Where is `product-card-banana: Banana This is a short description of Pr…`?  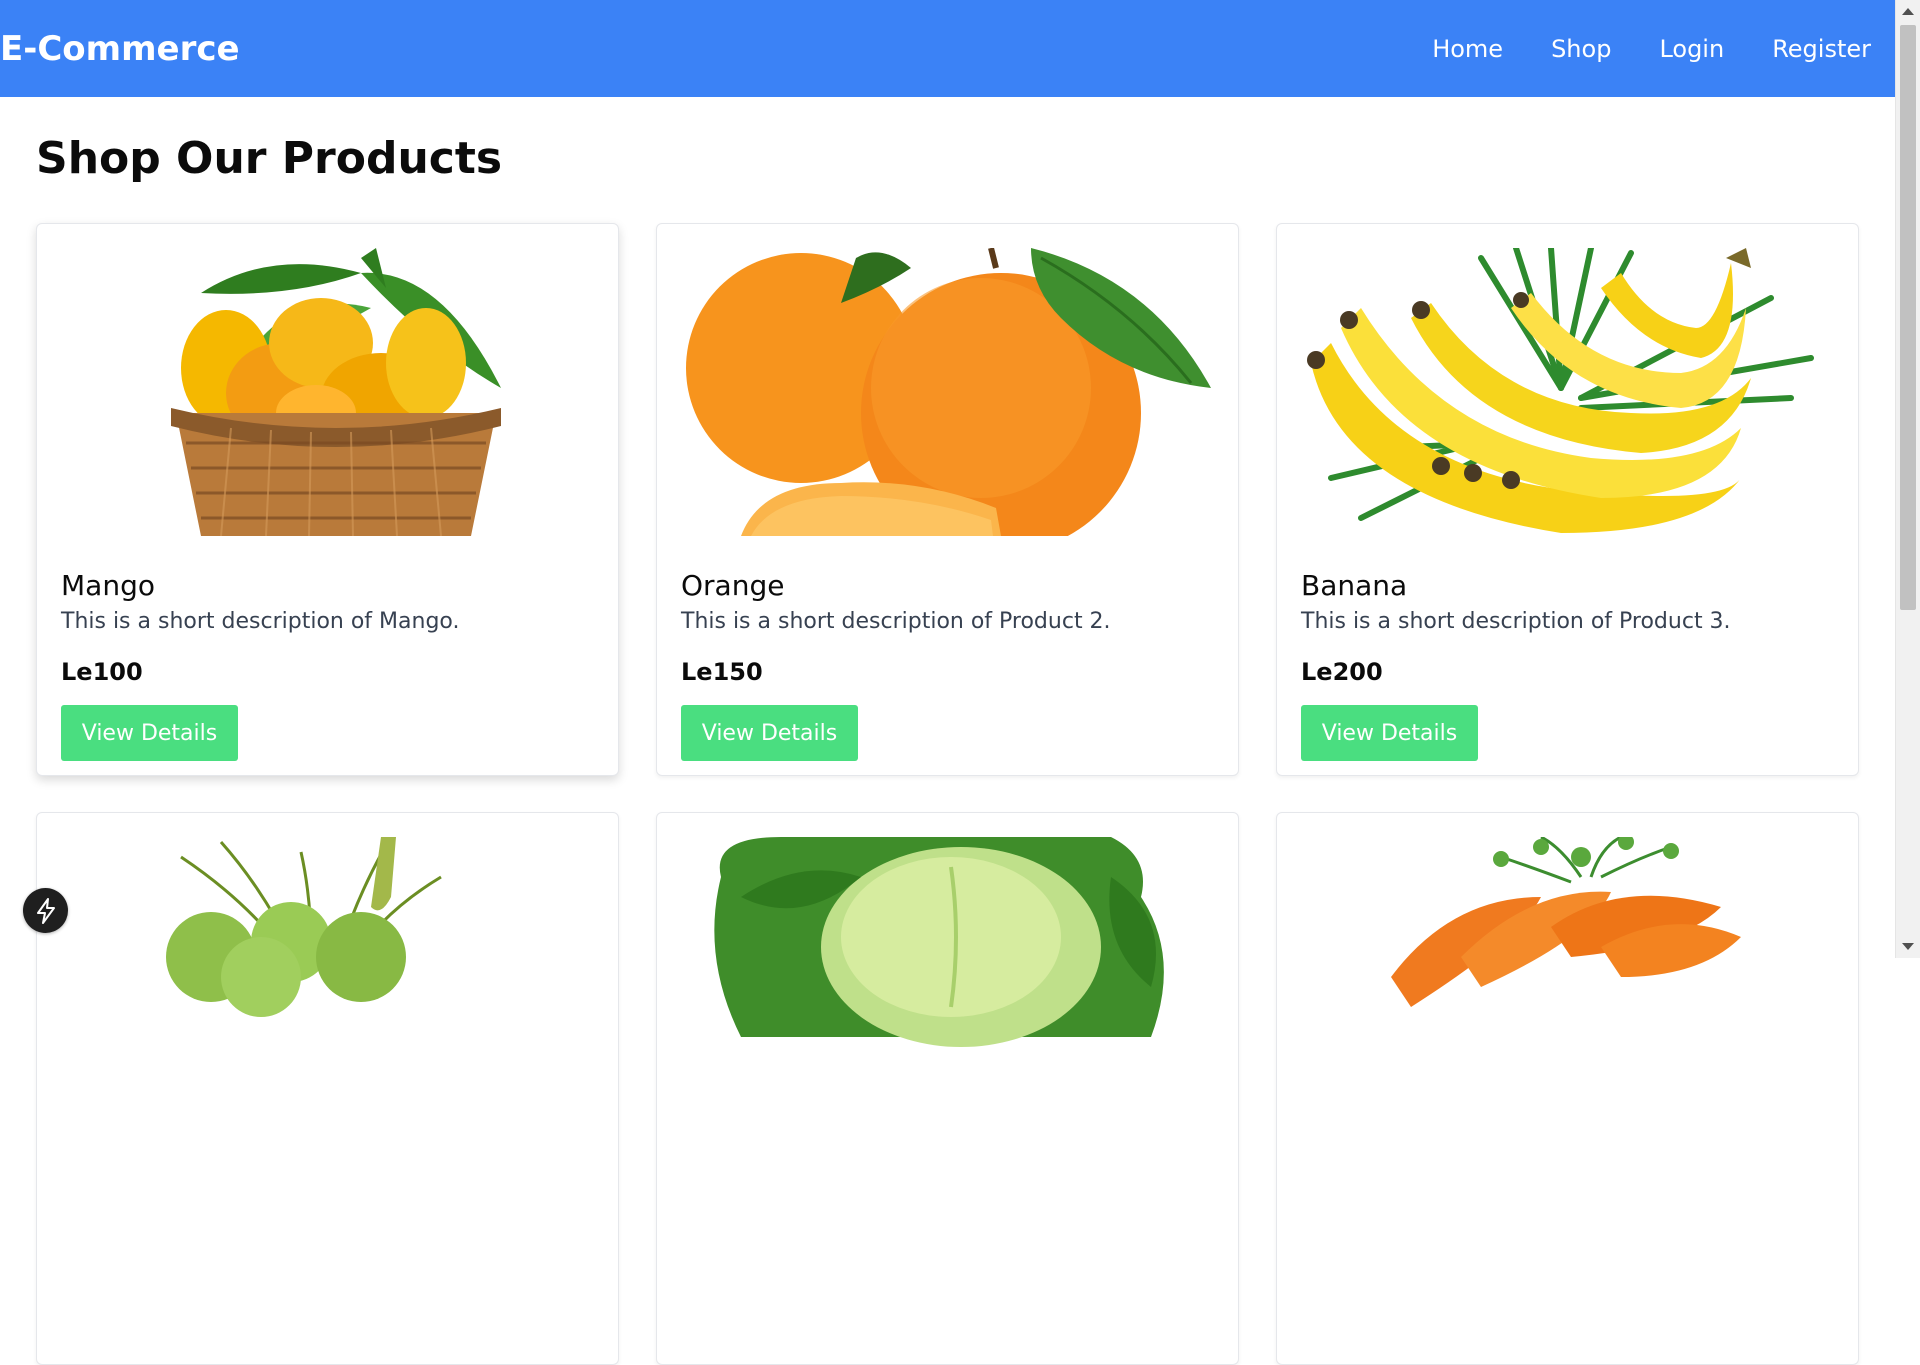 product-card-banana: Banana This is a short description of Pr… is located at coordinates (1567, 499).